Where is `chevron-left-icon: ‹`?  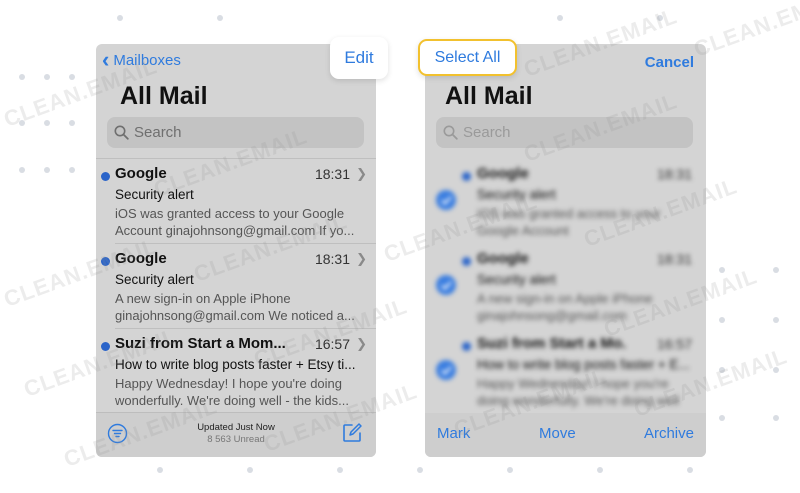
chevron-left-icon: ‹ is located at coordinates (106, 59).